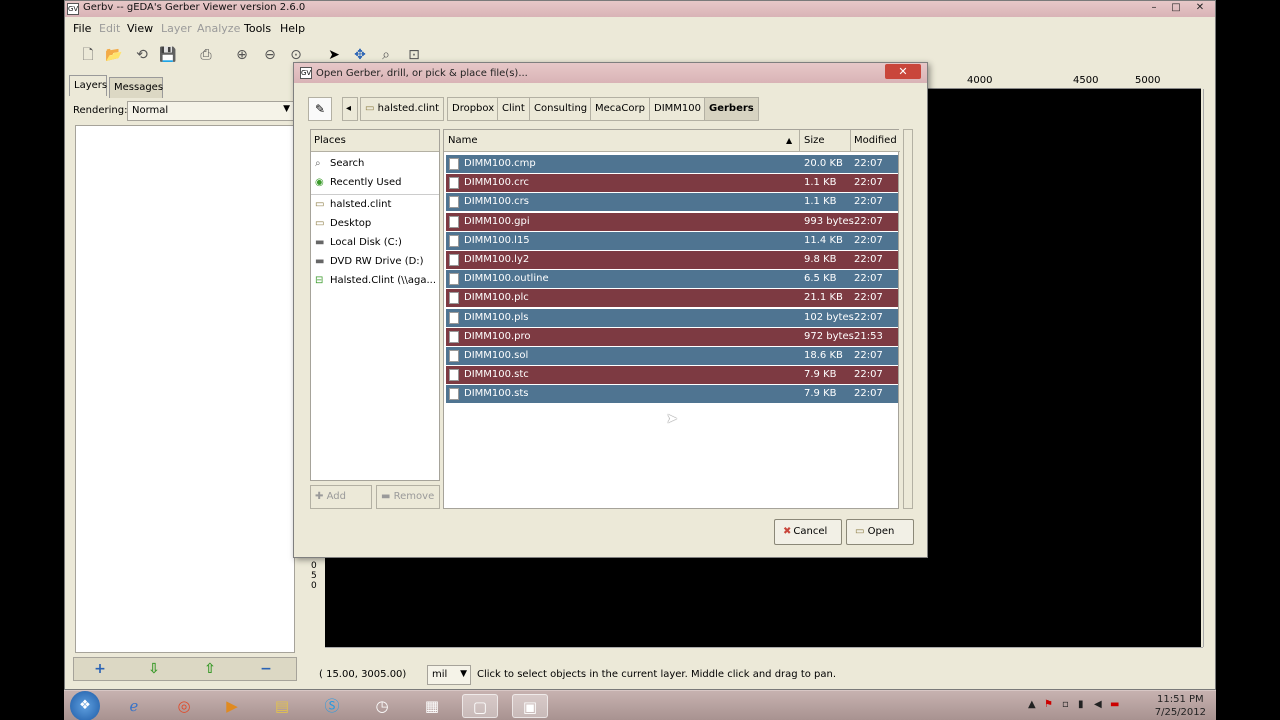 The height and width of the screenshot is (720, 1280). What do you see at coordinates (319, 280) in the screenshot?
I see `network-drive-icon: ⊟` at bounding box center [319, 280].